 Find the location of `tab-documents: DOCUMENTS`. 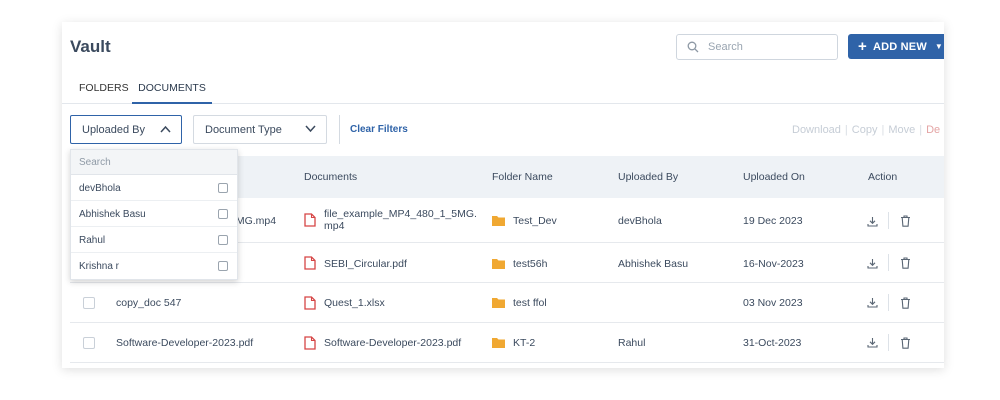

tab-documents: DOCUMENTS is located at coordinates (172, 93).